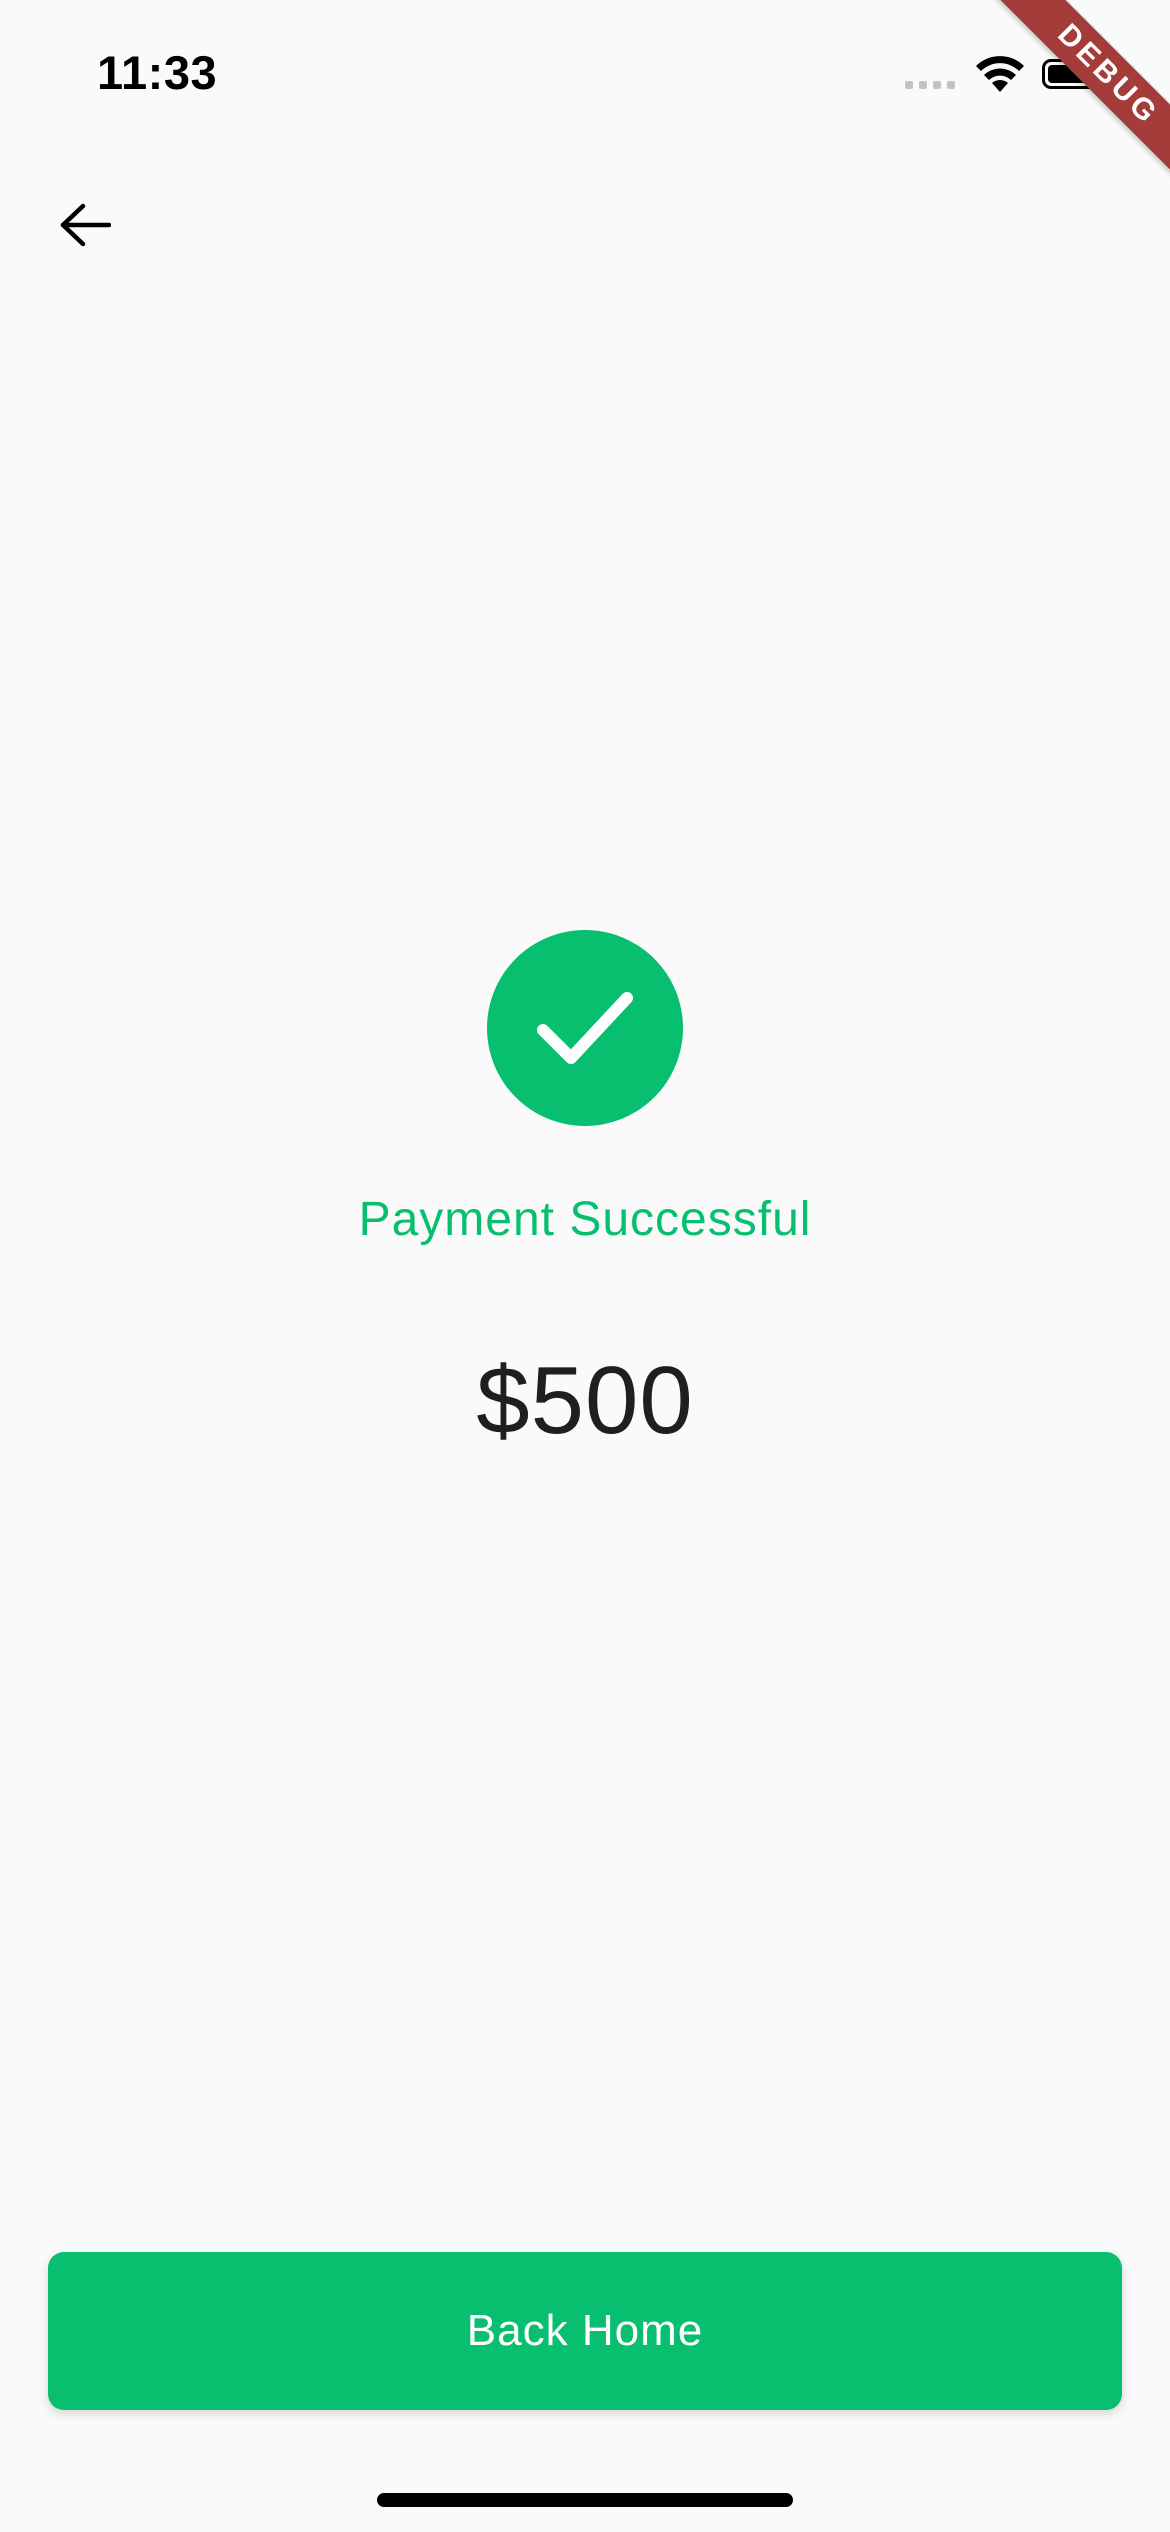 The height and width of the screenshot is (2532, 1170). I want to click on success-badge, so click(585, 1028).